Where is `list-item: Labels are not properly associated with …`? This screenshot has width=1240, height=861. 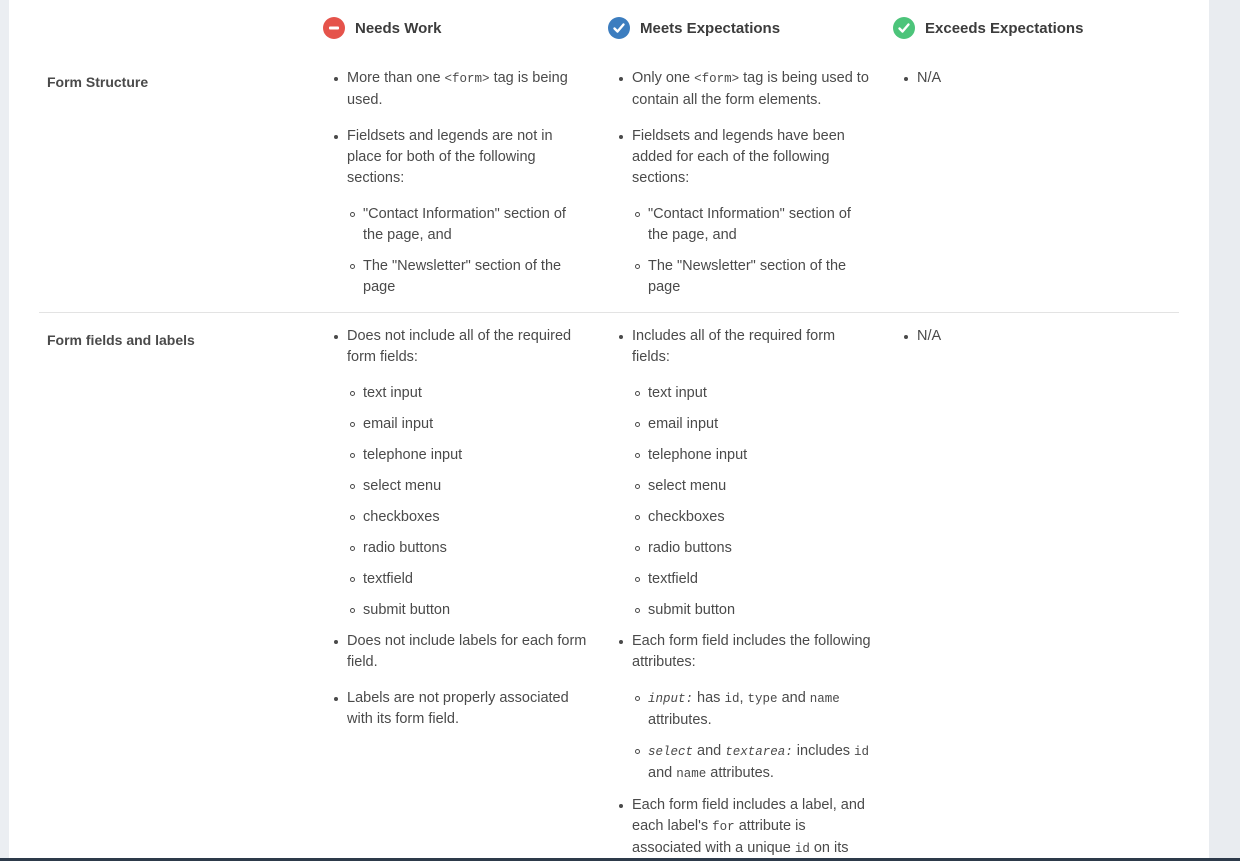
list-item: Labels are not properly associated with … is located at coordinates (455, 709).